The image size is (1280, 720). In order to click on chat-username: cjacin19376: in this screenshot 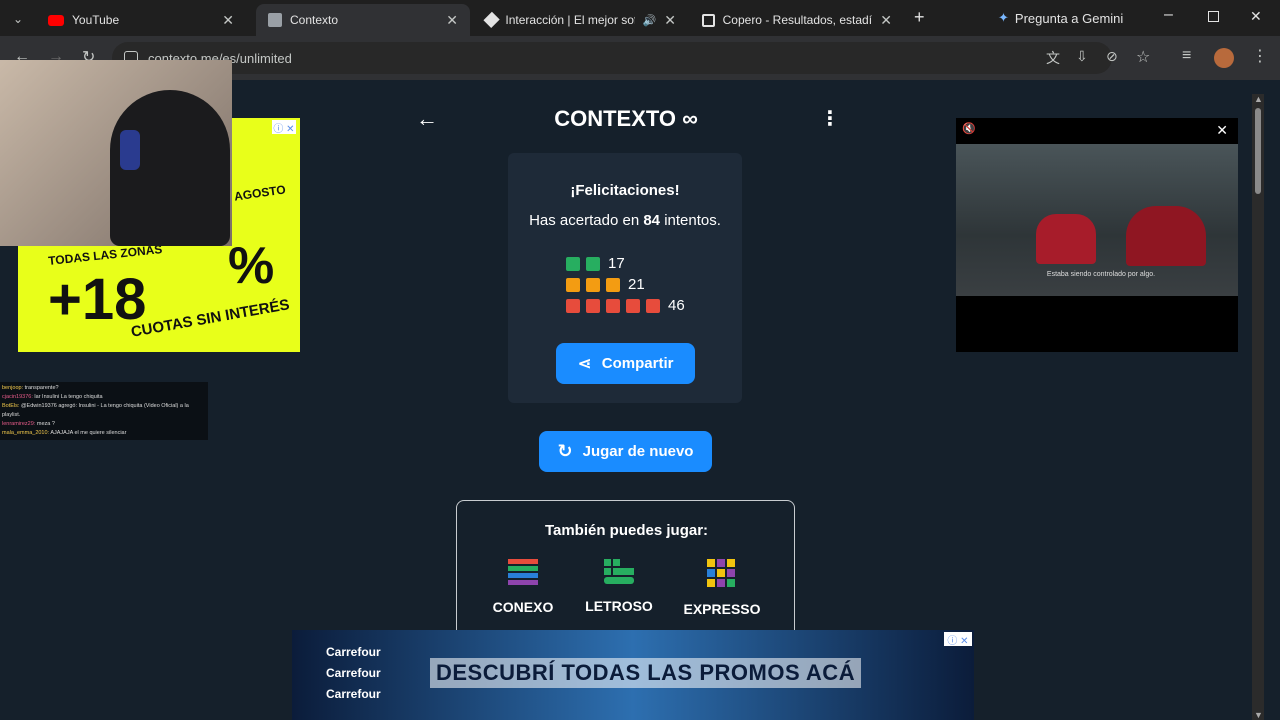, I will do `click(18, 397)`.